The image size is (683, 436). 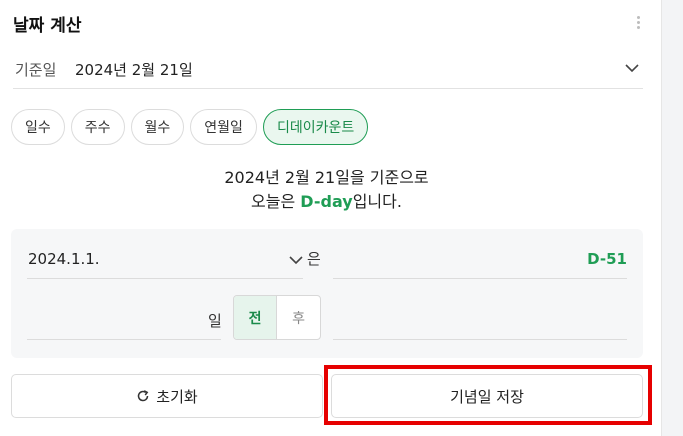 I want to click on save-label: 기념일 저장, so click(x=487, y=396).